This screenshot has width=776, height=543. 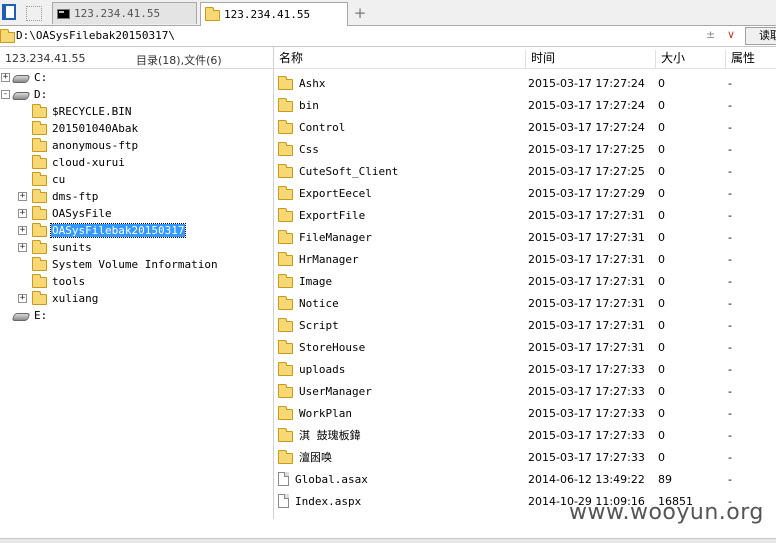 What do you see at coordinates (85, 128) in the screenshot?
I see `tree-item: 201501040Abak` at bounding box center [85, 128].